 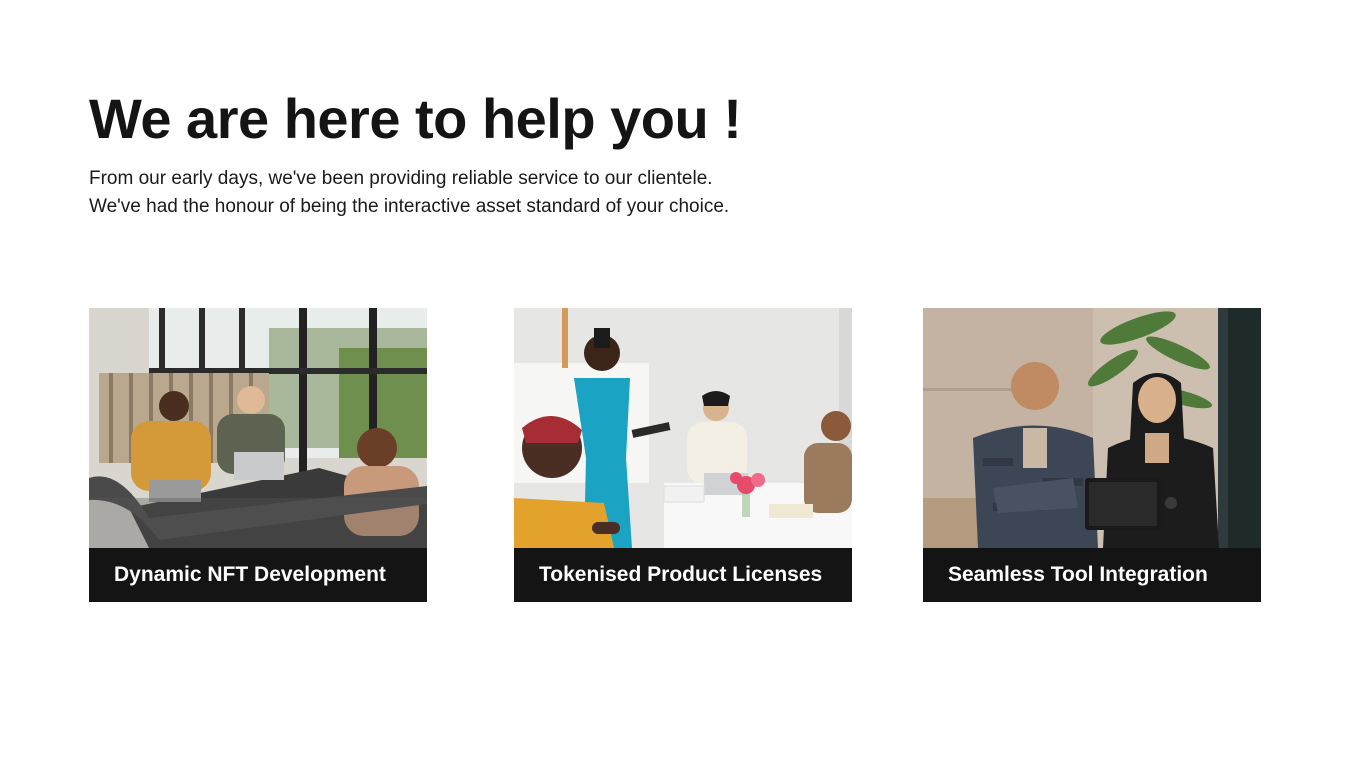 I want to click on team-meeting-office-photo, so click(x=258, y=428).